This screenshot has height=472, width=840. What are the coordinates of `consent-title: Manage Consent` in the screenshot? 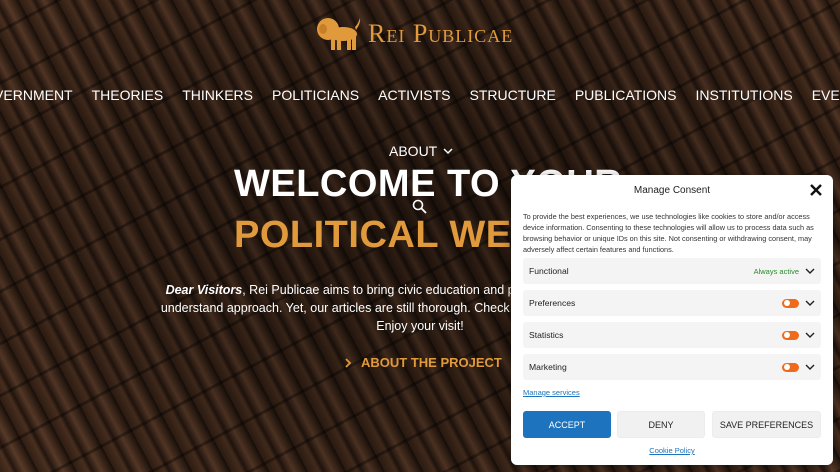 It's located at (672, 190).